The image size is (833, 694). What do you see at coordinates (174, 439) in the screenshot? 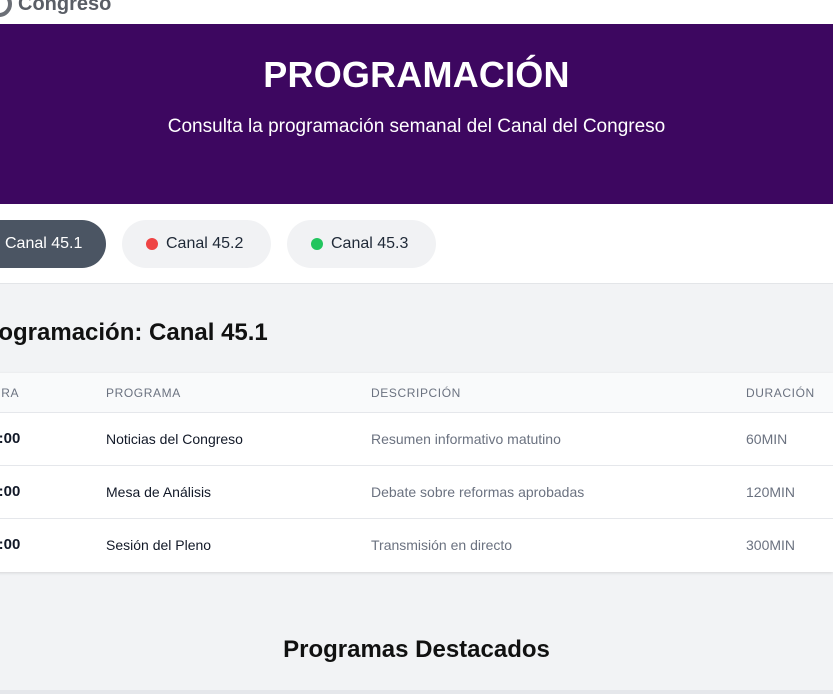
I see `row-program: Noticias del Congreso` at bounding box center [174, 439].